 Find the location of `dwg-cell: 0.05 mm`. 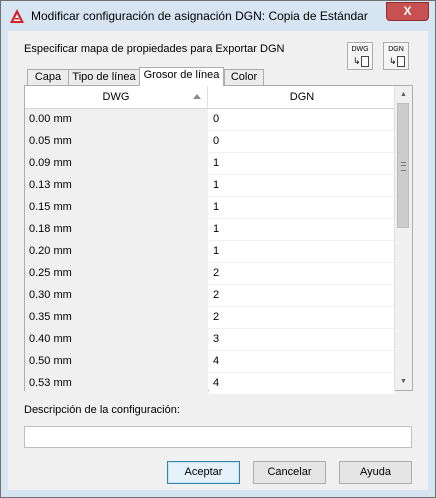

dwg-cell: 0.05 mm is located at coordinates (116, 141).